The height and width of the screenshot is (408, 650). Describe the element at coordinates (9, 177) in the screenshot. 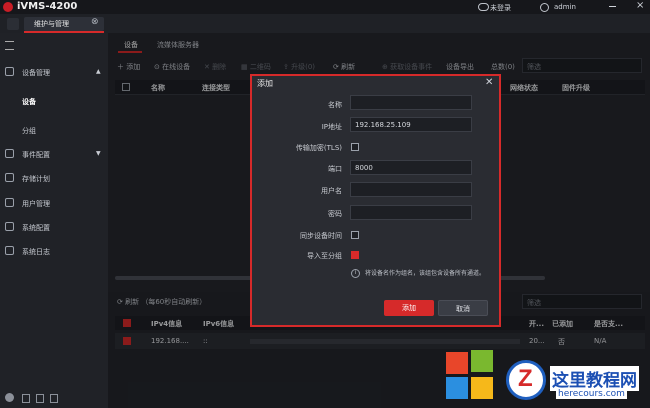

I see `storage-icon` at that location.